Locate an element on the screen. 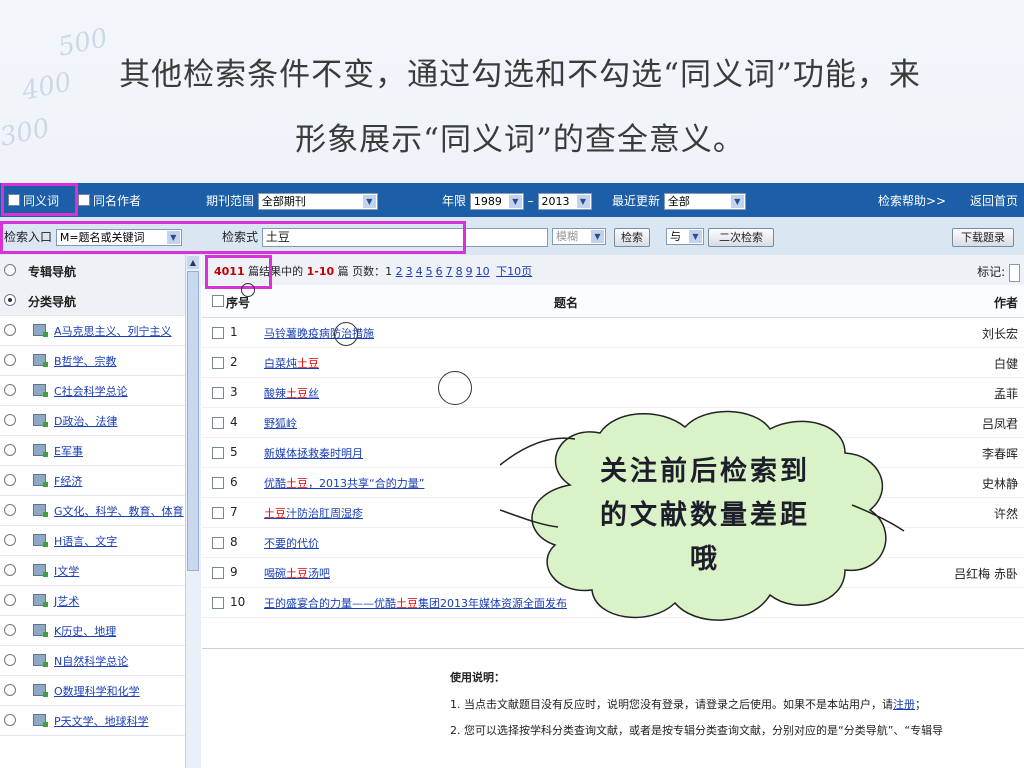 This screenshot has width=1024, height=768. page-link: 10 is located at coordinates (483, 271).